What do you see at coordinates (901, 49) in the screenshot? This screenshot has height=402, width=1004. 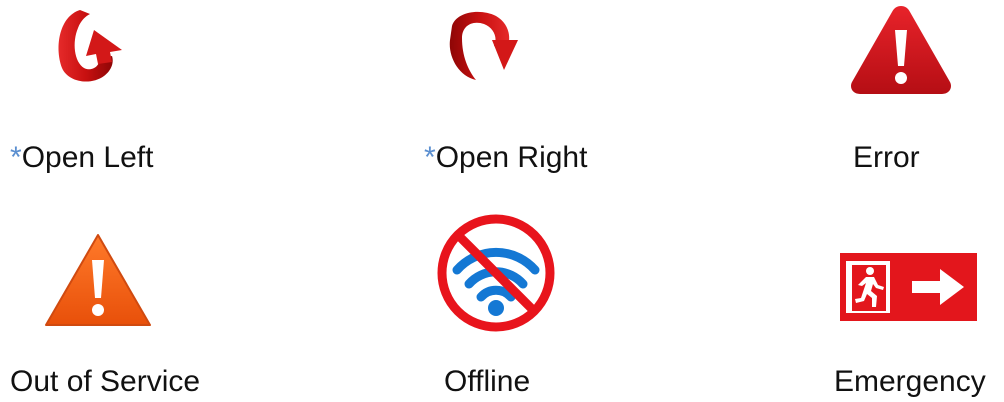 I see `error-warning-icon` at bounding box center [901, 49].